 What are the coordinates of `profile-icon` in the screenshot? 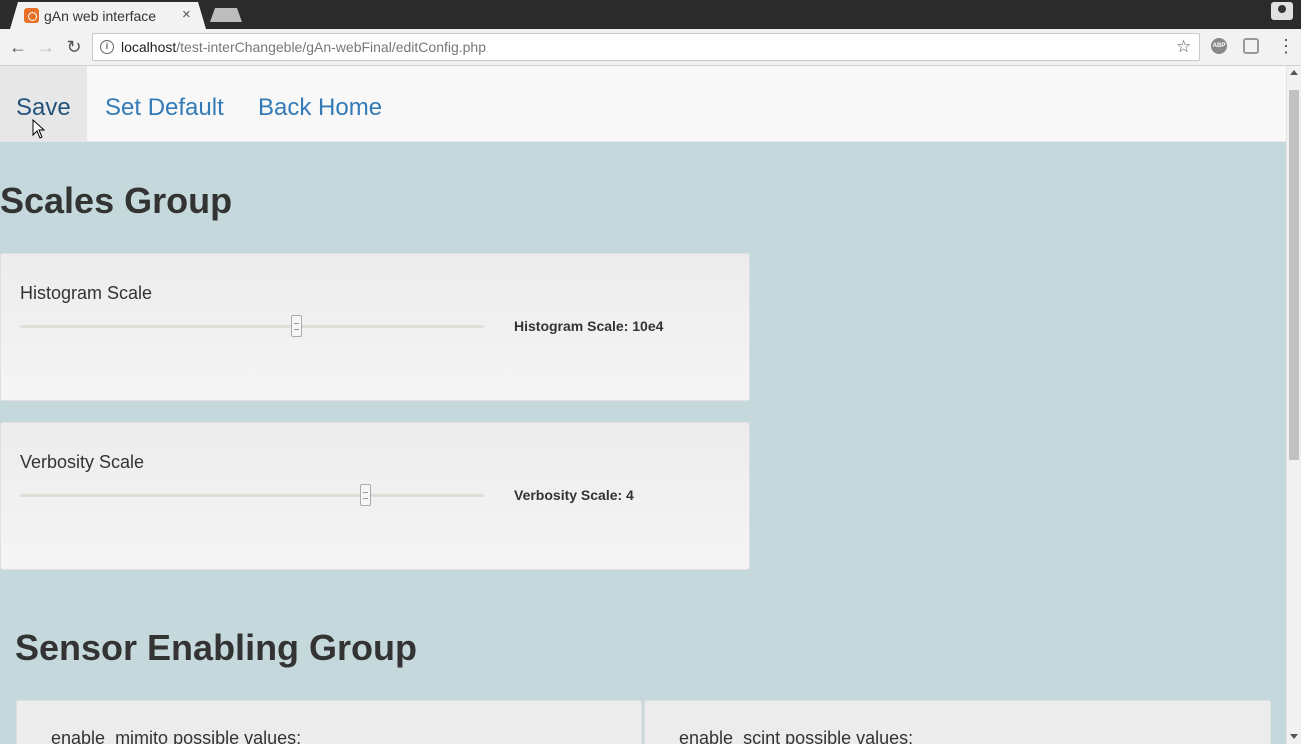 It's located at (1282, 11).